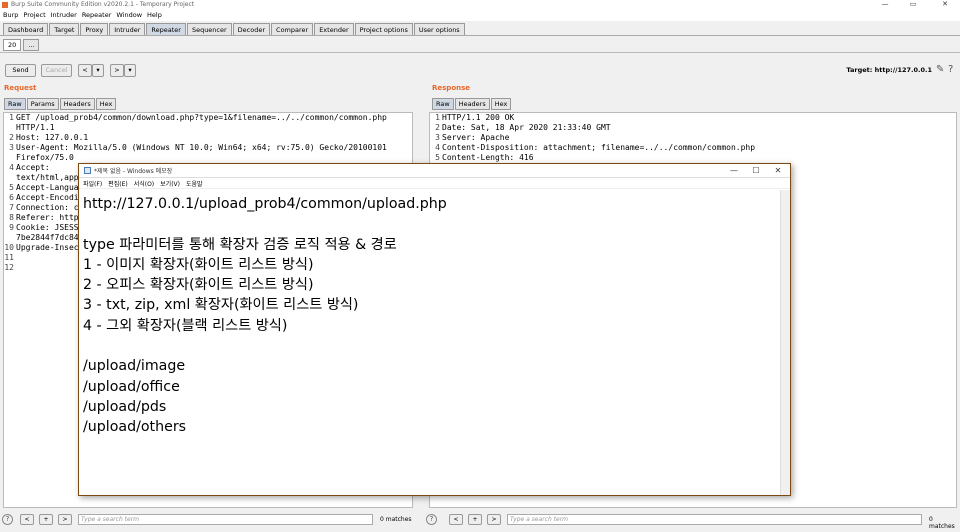 This screenshot has height=532, width=960. I want to click on request-search-input: Type a search term, so click(225, 519).